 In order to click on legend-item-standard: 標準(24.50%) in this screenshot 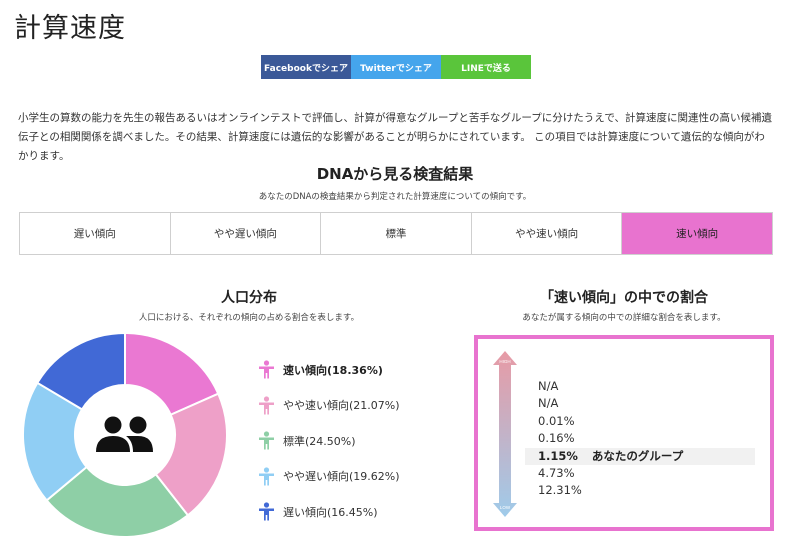, I will do `click(329, 441)`.